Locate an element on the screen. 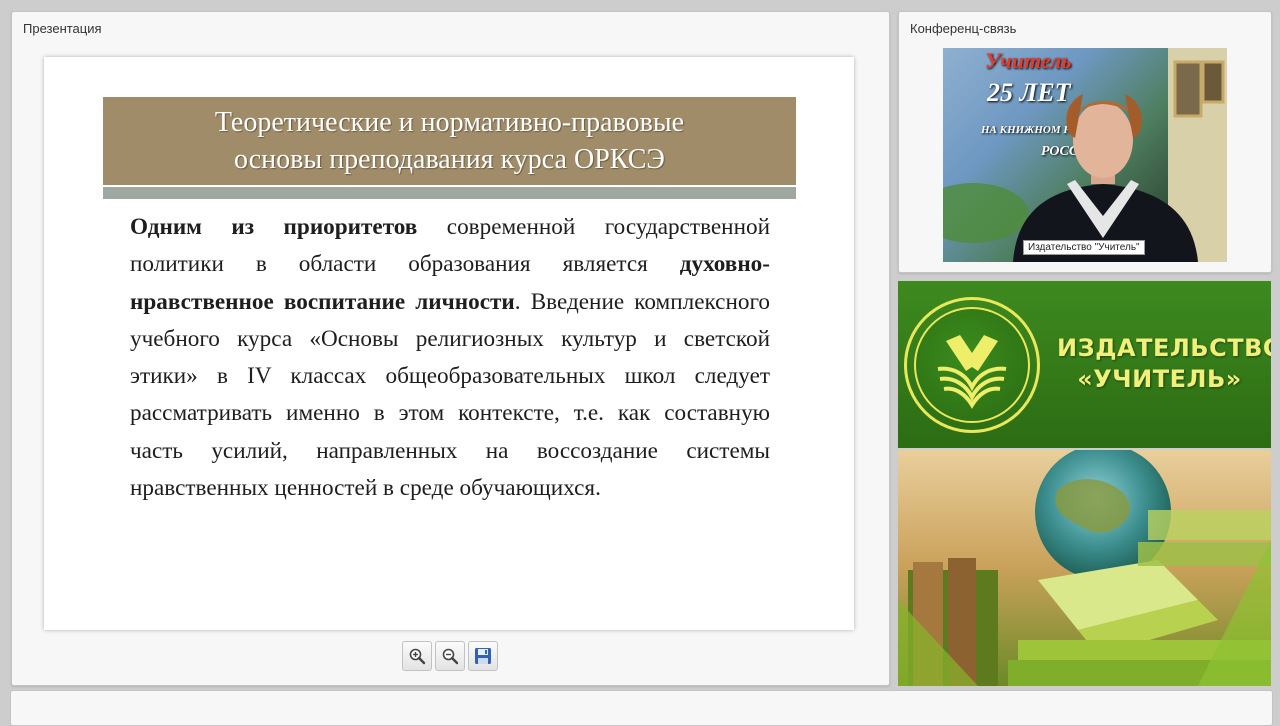  books-illustration is located at coordinates (1084, 568).